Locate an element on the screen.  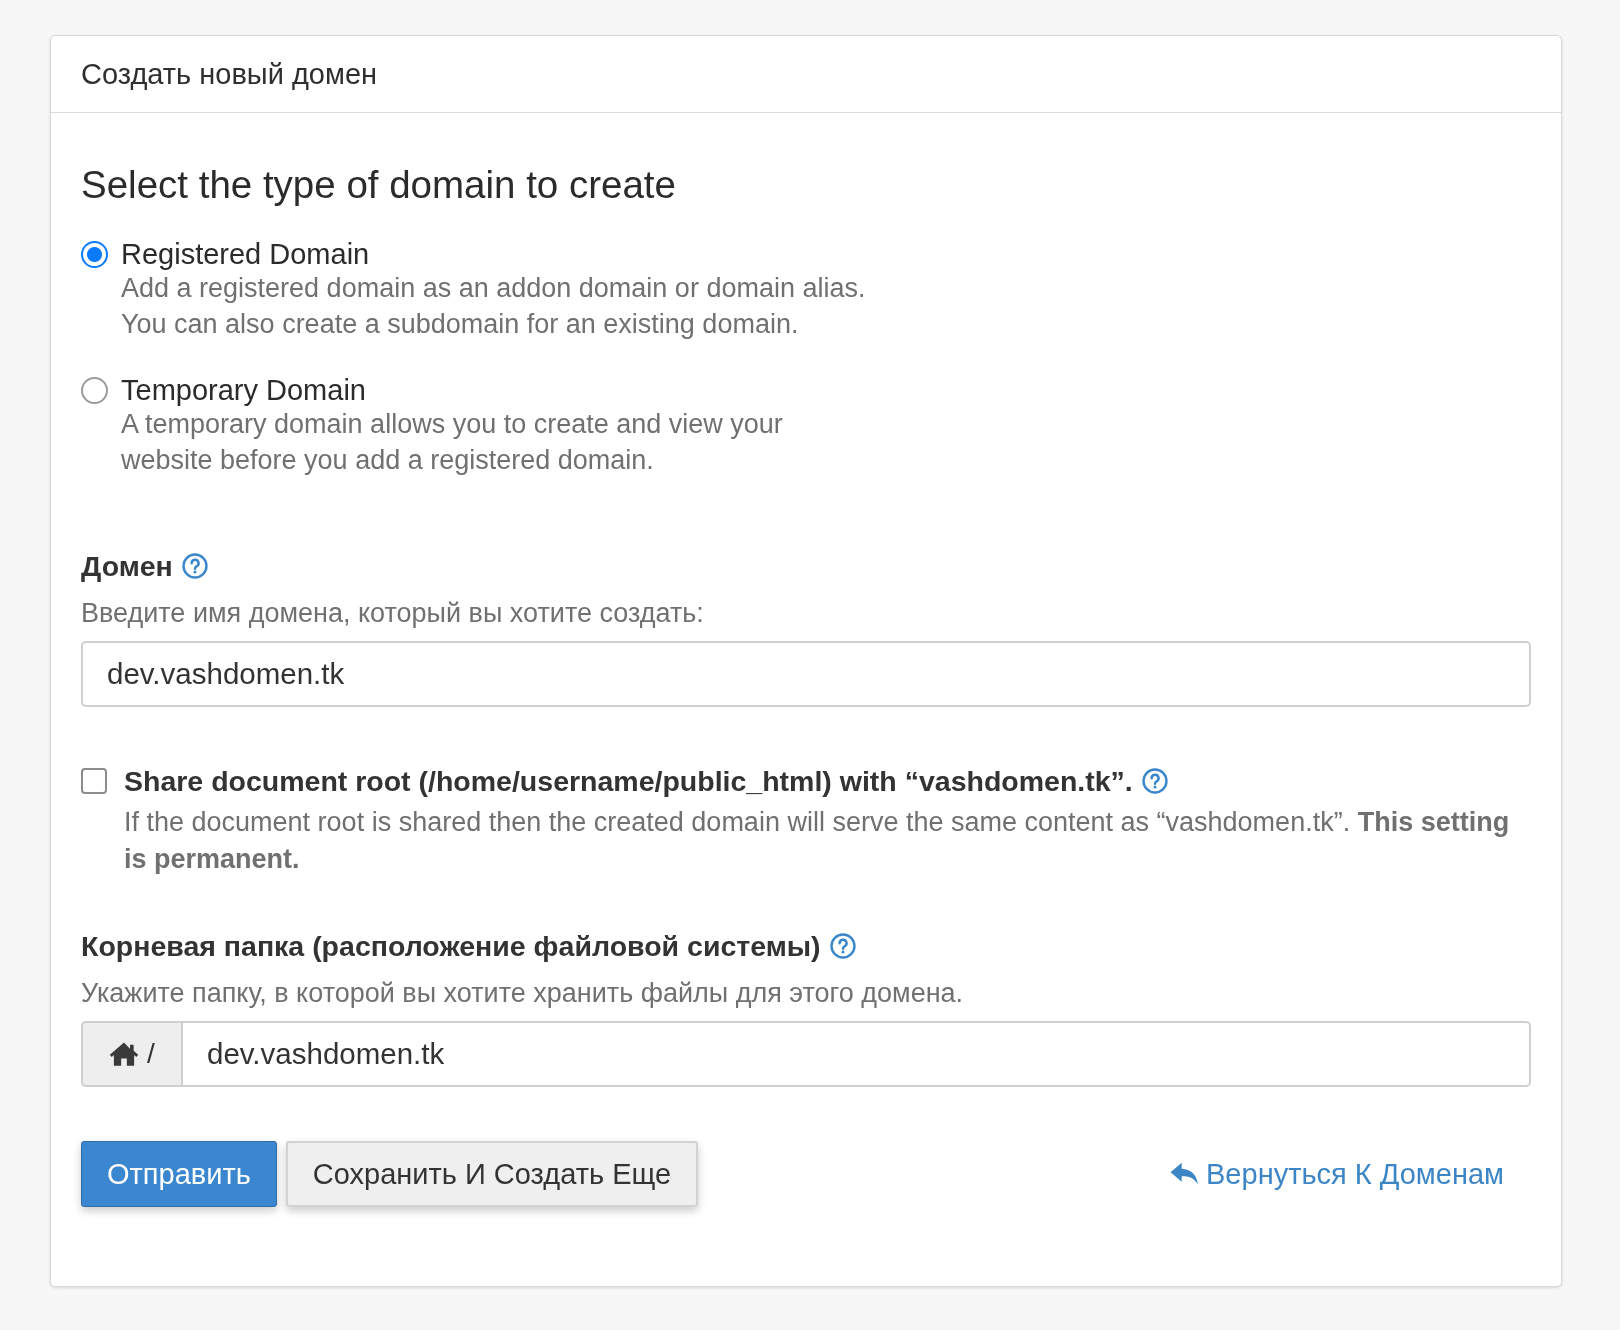
option-description: A temporary domain allows you to create and view your website before you add a registered domain. is located at coordinates (452, 442).